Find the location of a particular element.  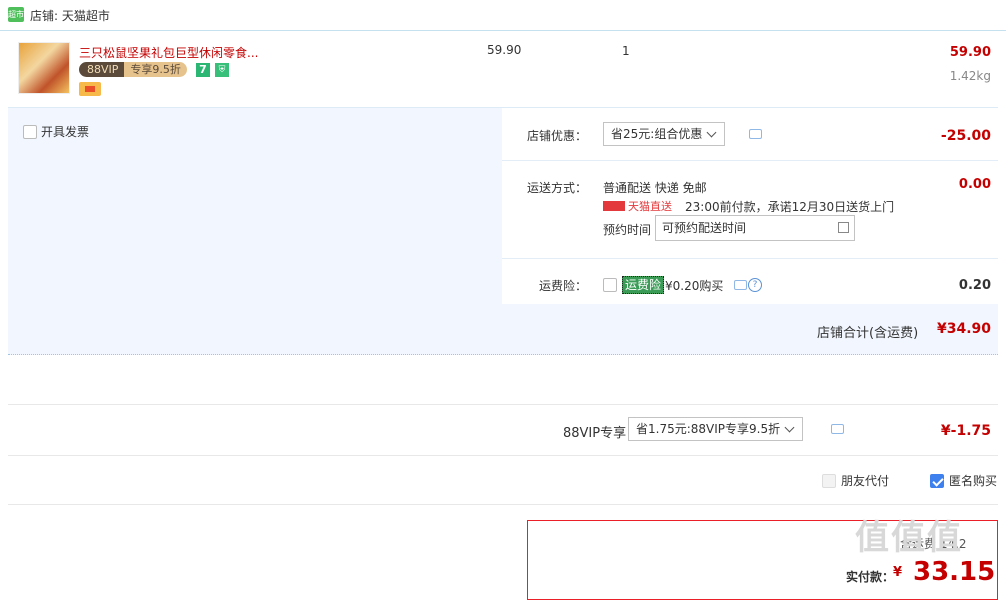

anonymous-option: 匿名购买 is located at coordinates (963, 480).